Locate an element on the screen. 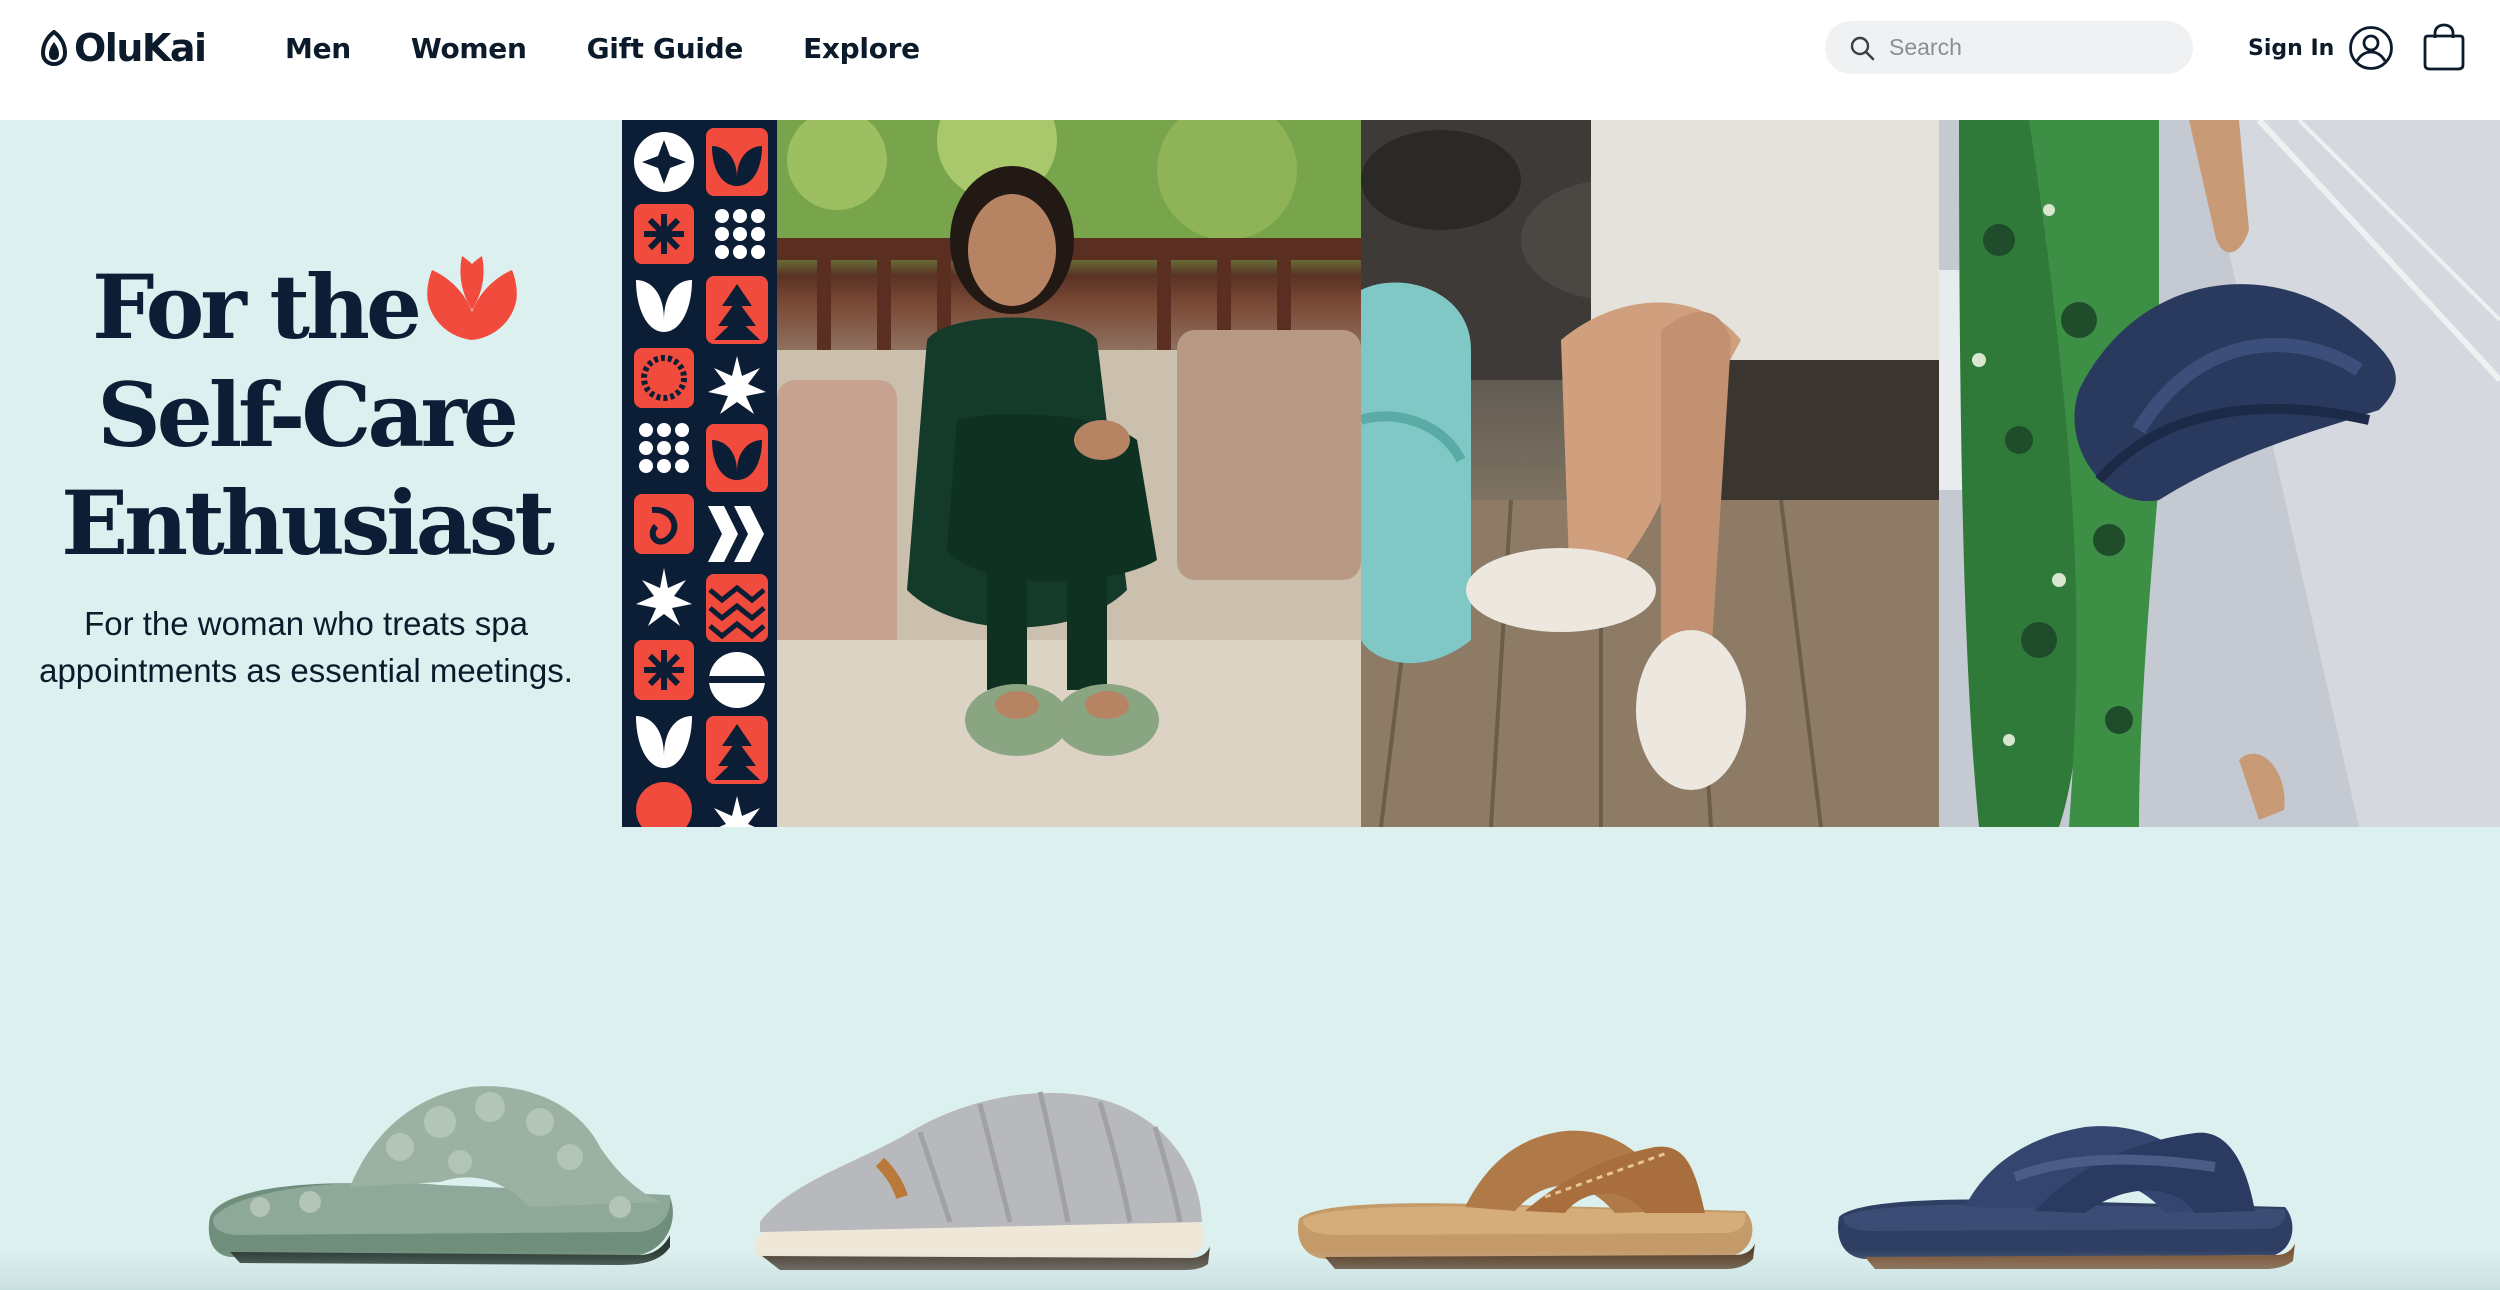 This screenshot has width=2500, height=1290. brand-logo: OluKai is located at coordinates (123, 48).